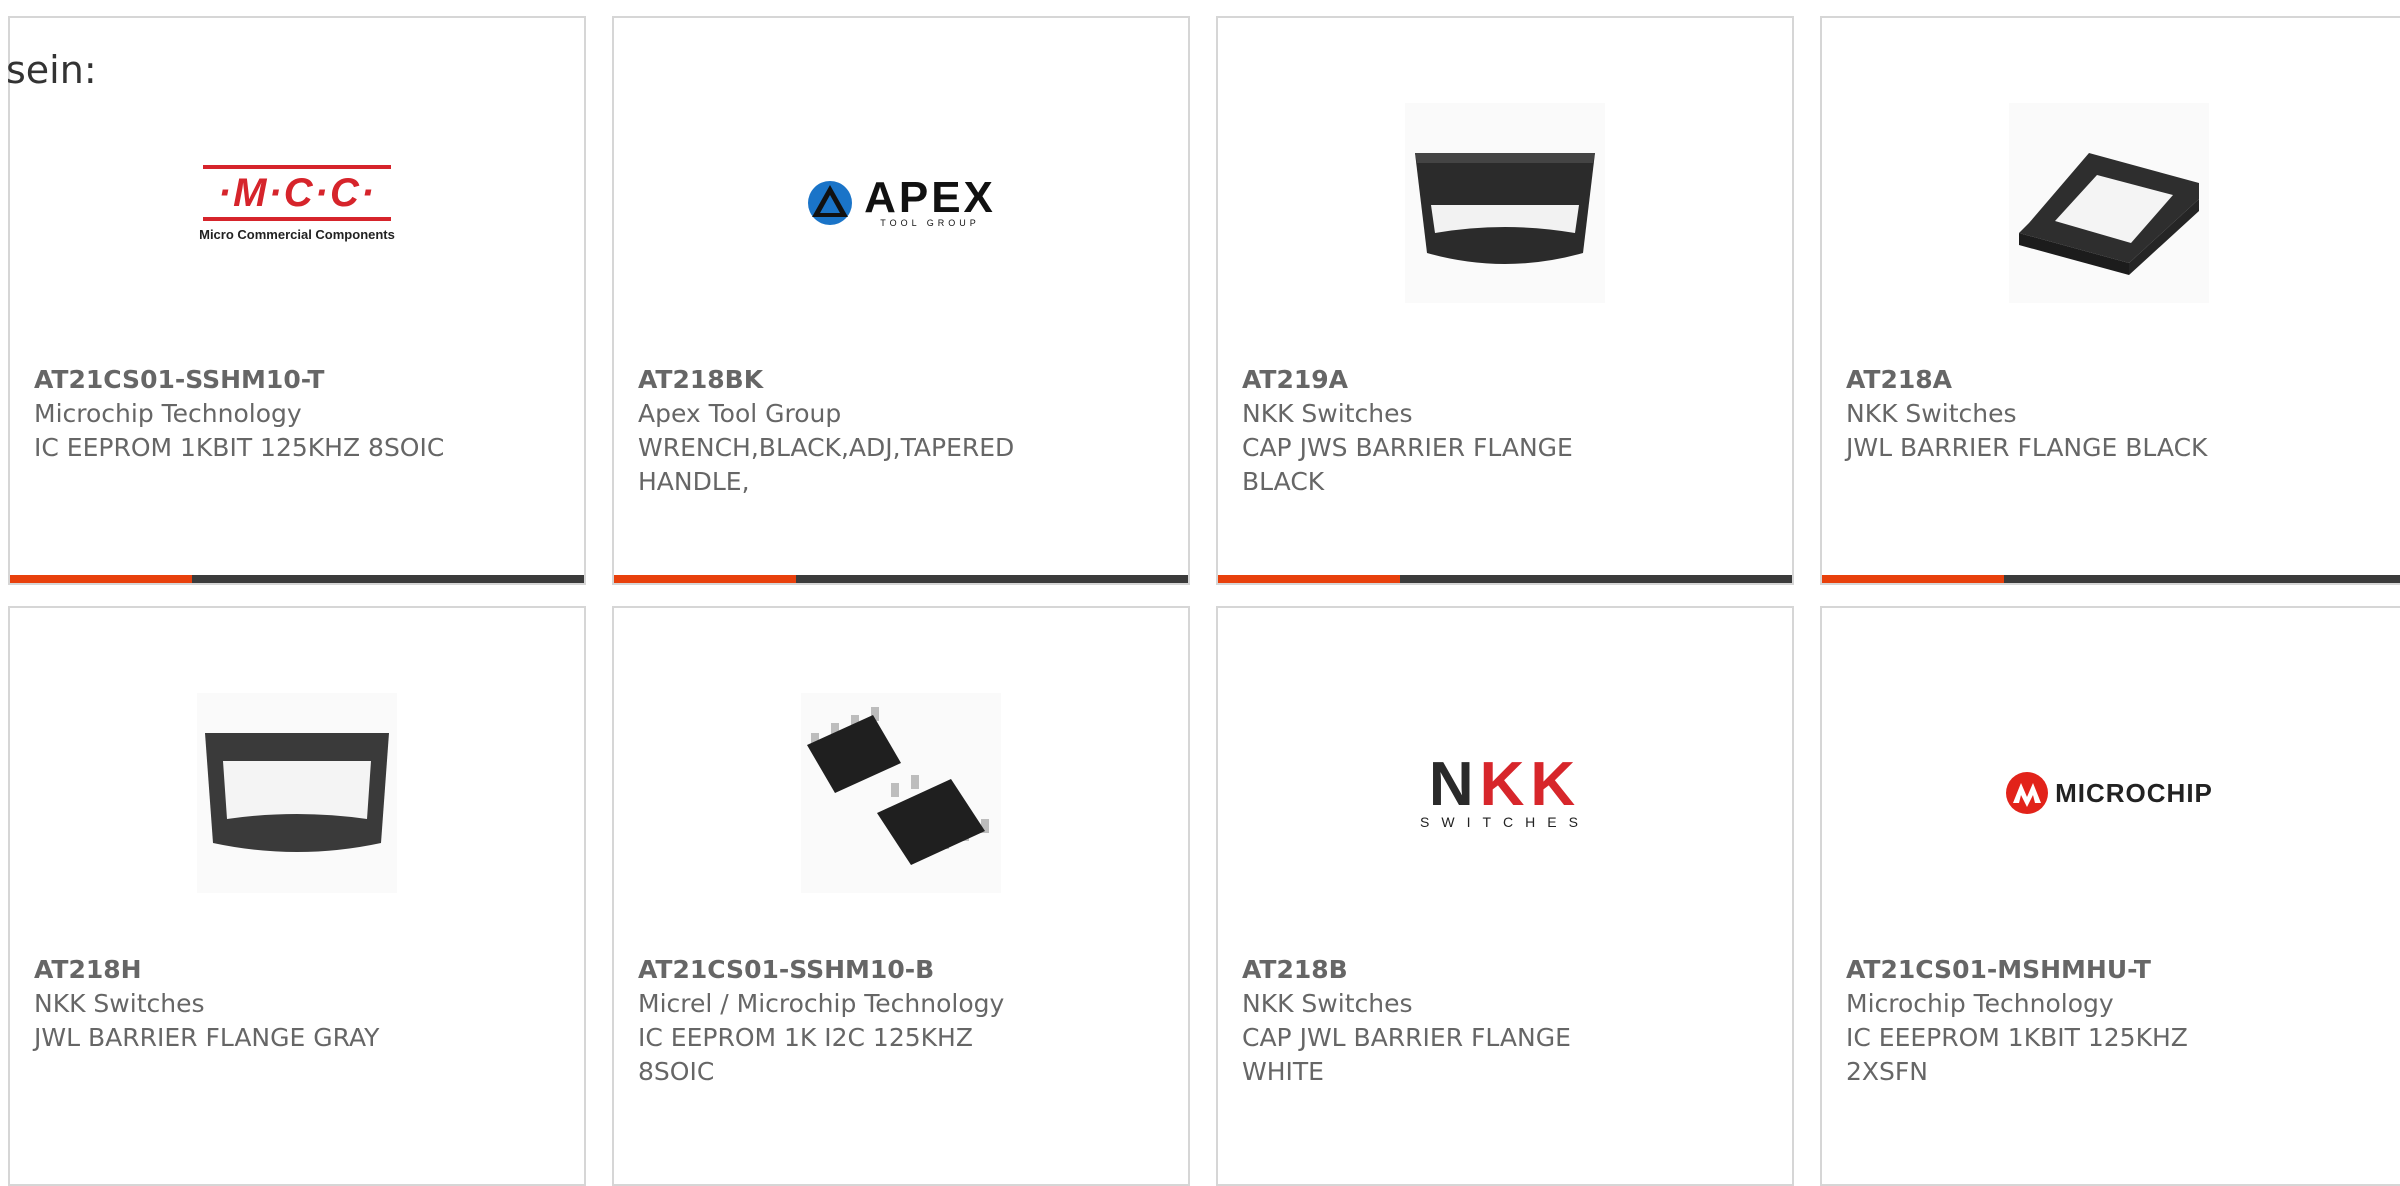 The height and width of the screenshot is (1186, 2400). What do you see at coordinates (740, 413) in the screenshot?
I see `manufacturer: Apex Tool Group` at bounding box center [740, 413].